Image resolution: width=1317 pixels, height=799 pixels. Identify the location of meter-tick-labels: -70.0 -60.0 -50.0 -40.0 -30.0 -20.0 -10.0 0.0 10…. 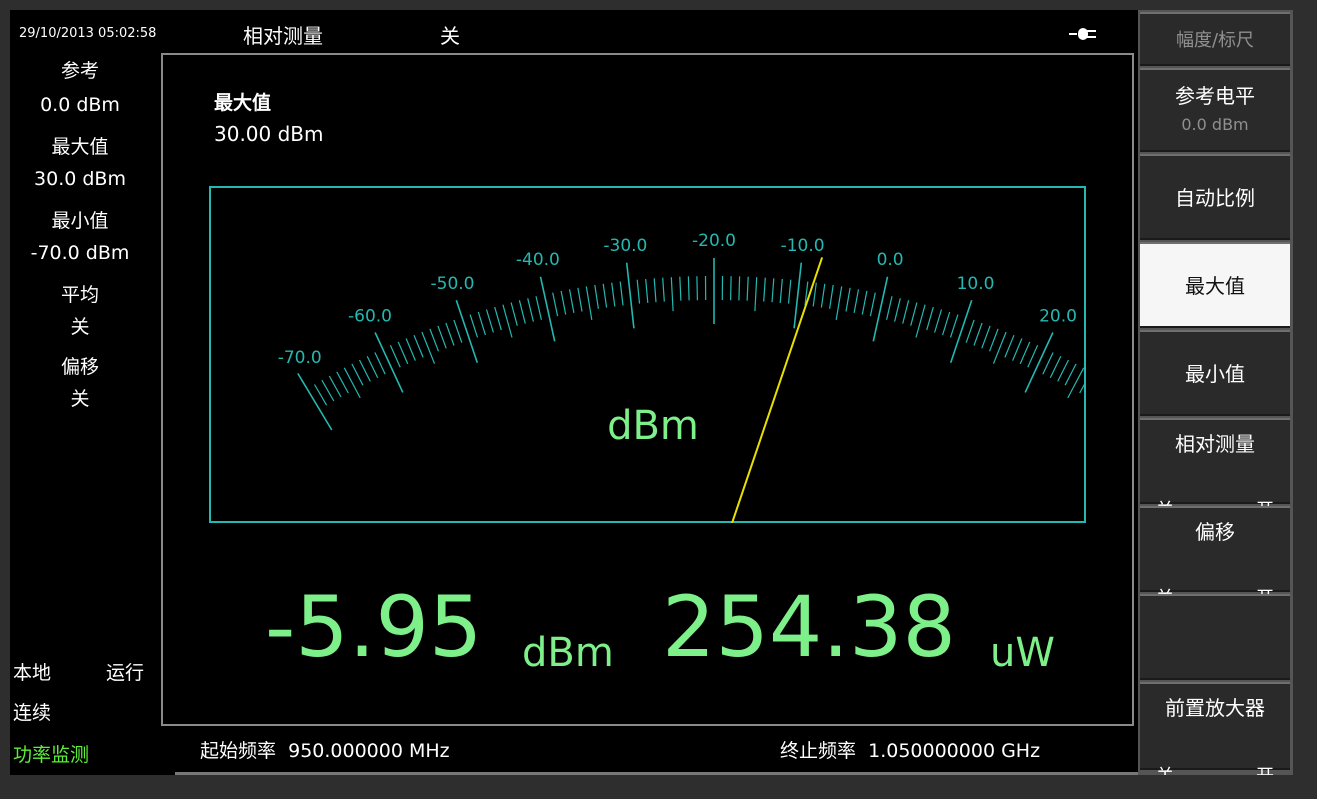
(677, 299).